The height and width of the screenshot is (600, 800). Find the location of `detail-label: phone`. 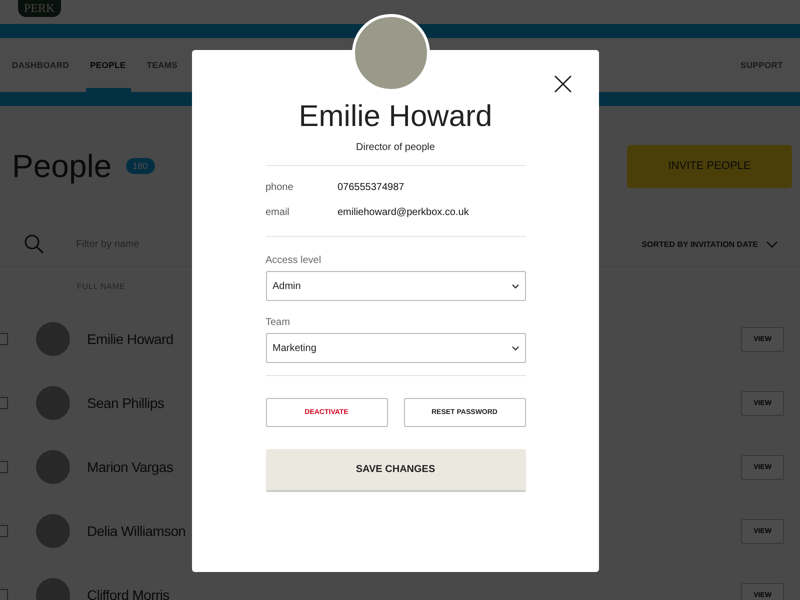

detail-label: phone is located at coordinates (280, 187).